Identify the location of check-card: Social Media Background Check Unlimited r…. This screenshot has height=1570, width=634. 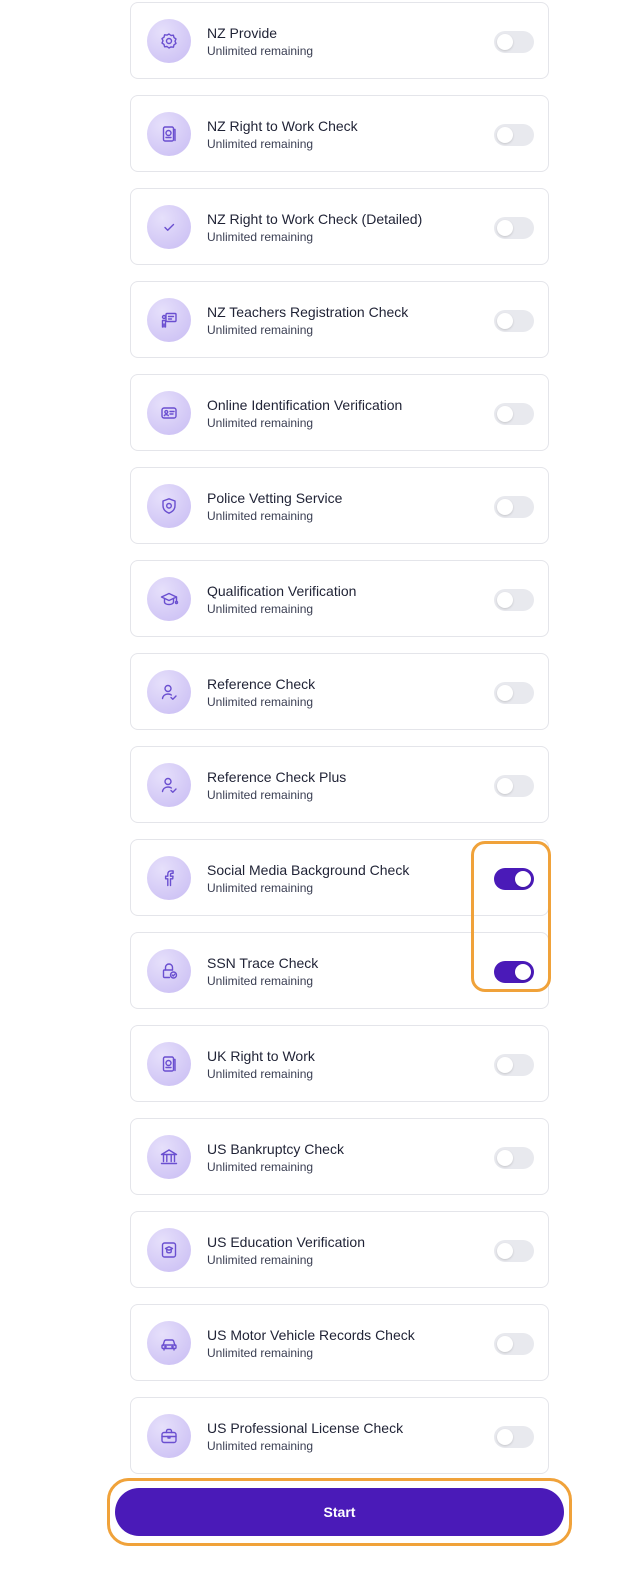
(339, 877).